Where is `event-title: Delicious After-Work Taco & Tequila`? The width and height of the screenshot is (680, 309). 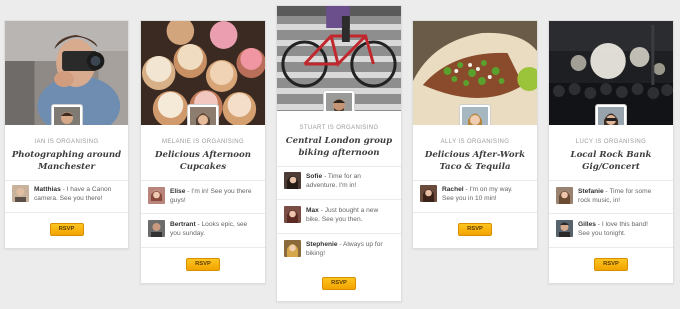 event-title: Delicious After-Work Taco & Tequila is located at coordinates (475, 161).